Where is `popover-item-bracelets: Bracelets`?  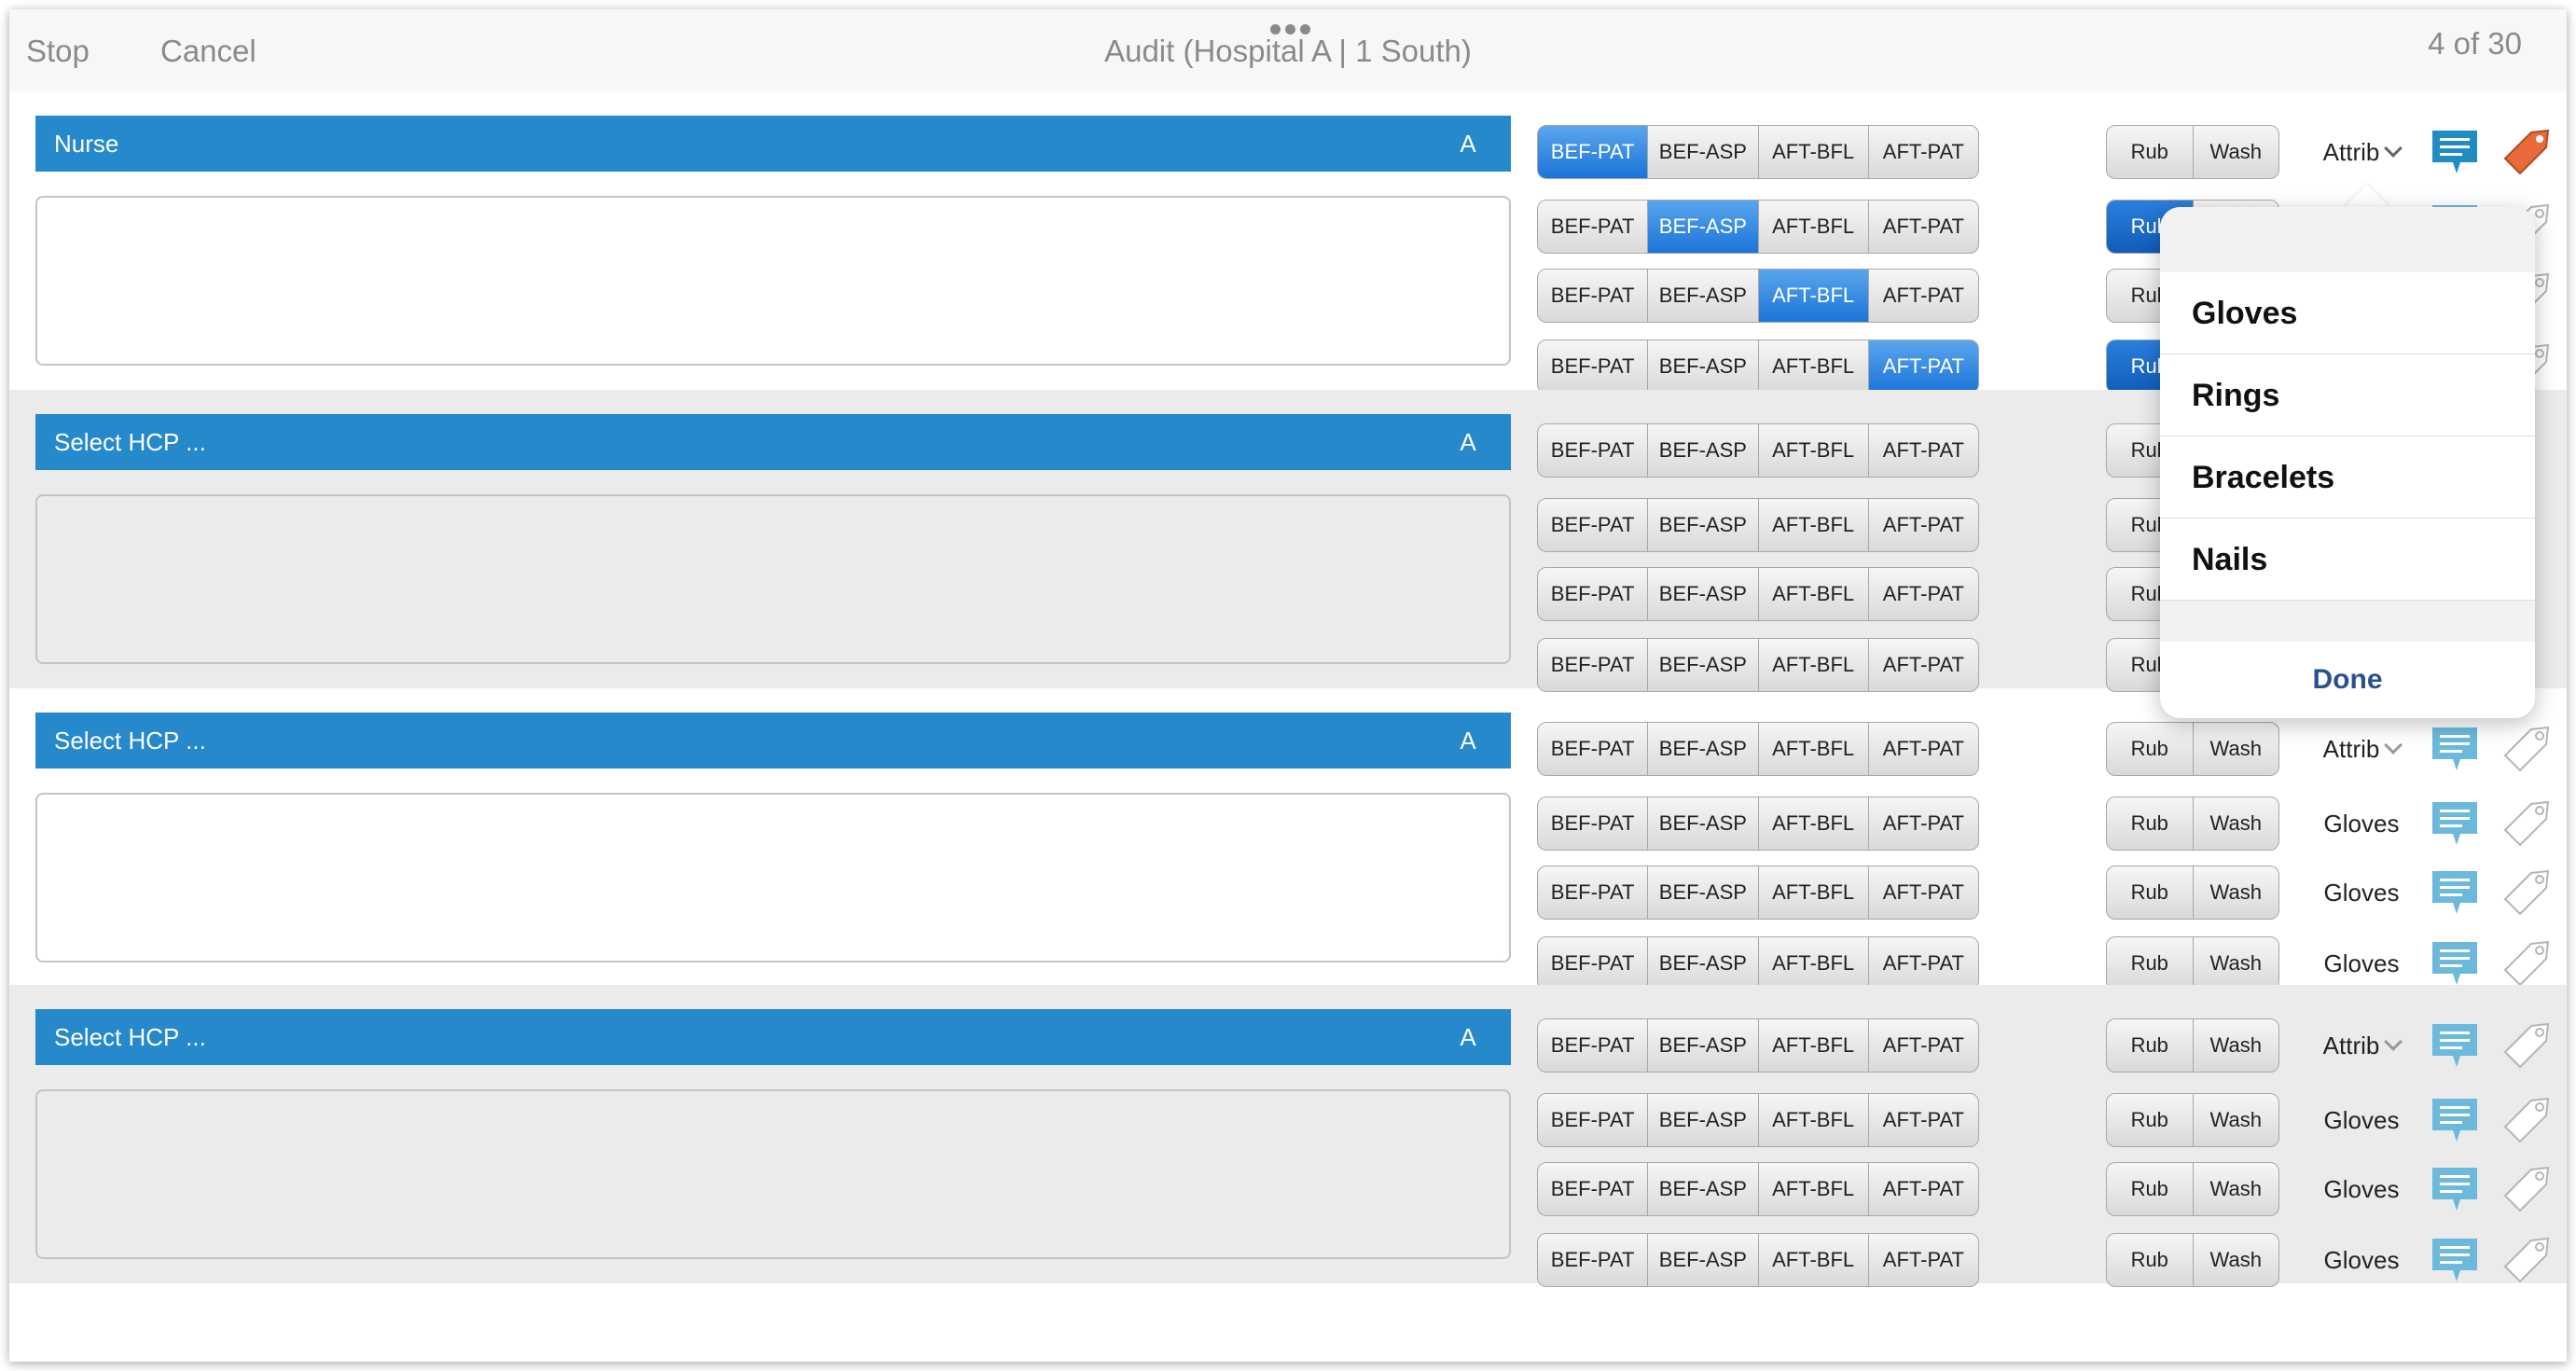
popover-item-bracelets: Bracelets is located at coordinates (2347, 477).